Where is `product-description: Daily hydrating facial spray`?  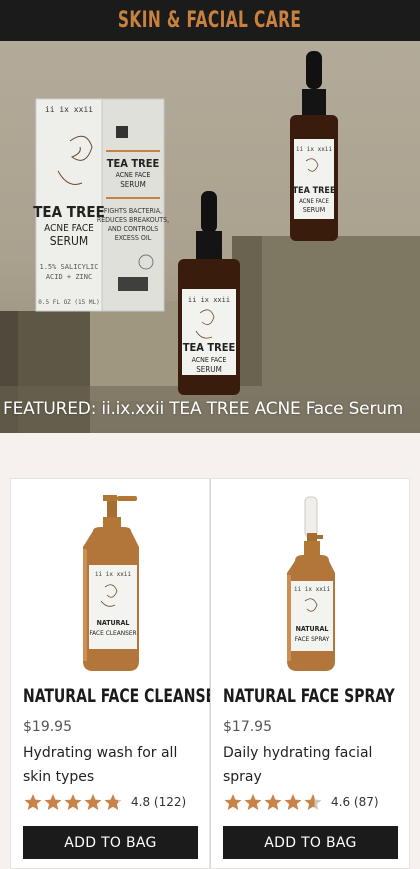
product-description: Daily hydrating facial spray is located at coordinates (298, 765).